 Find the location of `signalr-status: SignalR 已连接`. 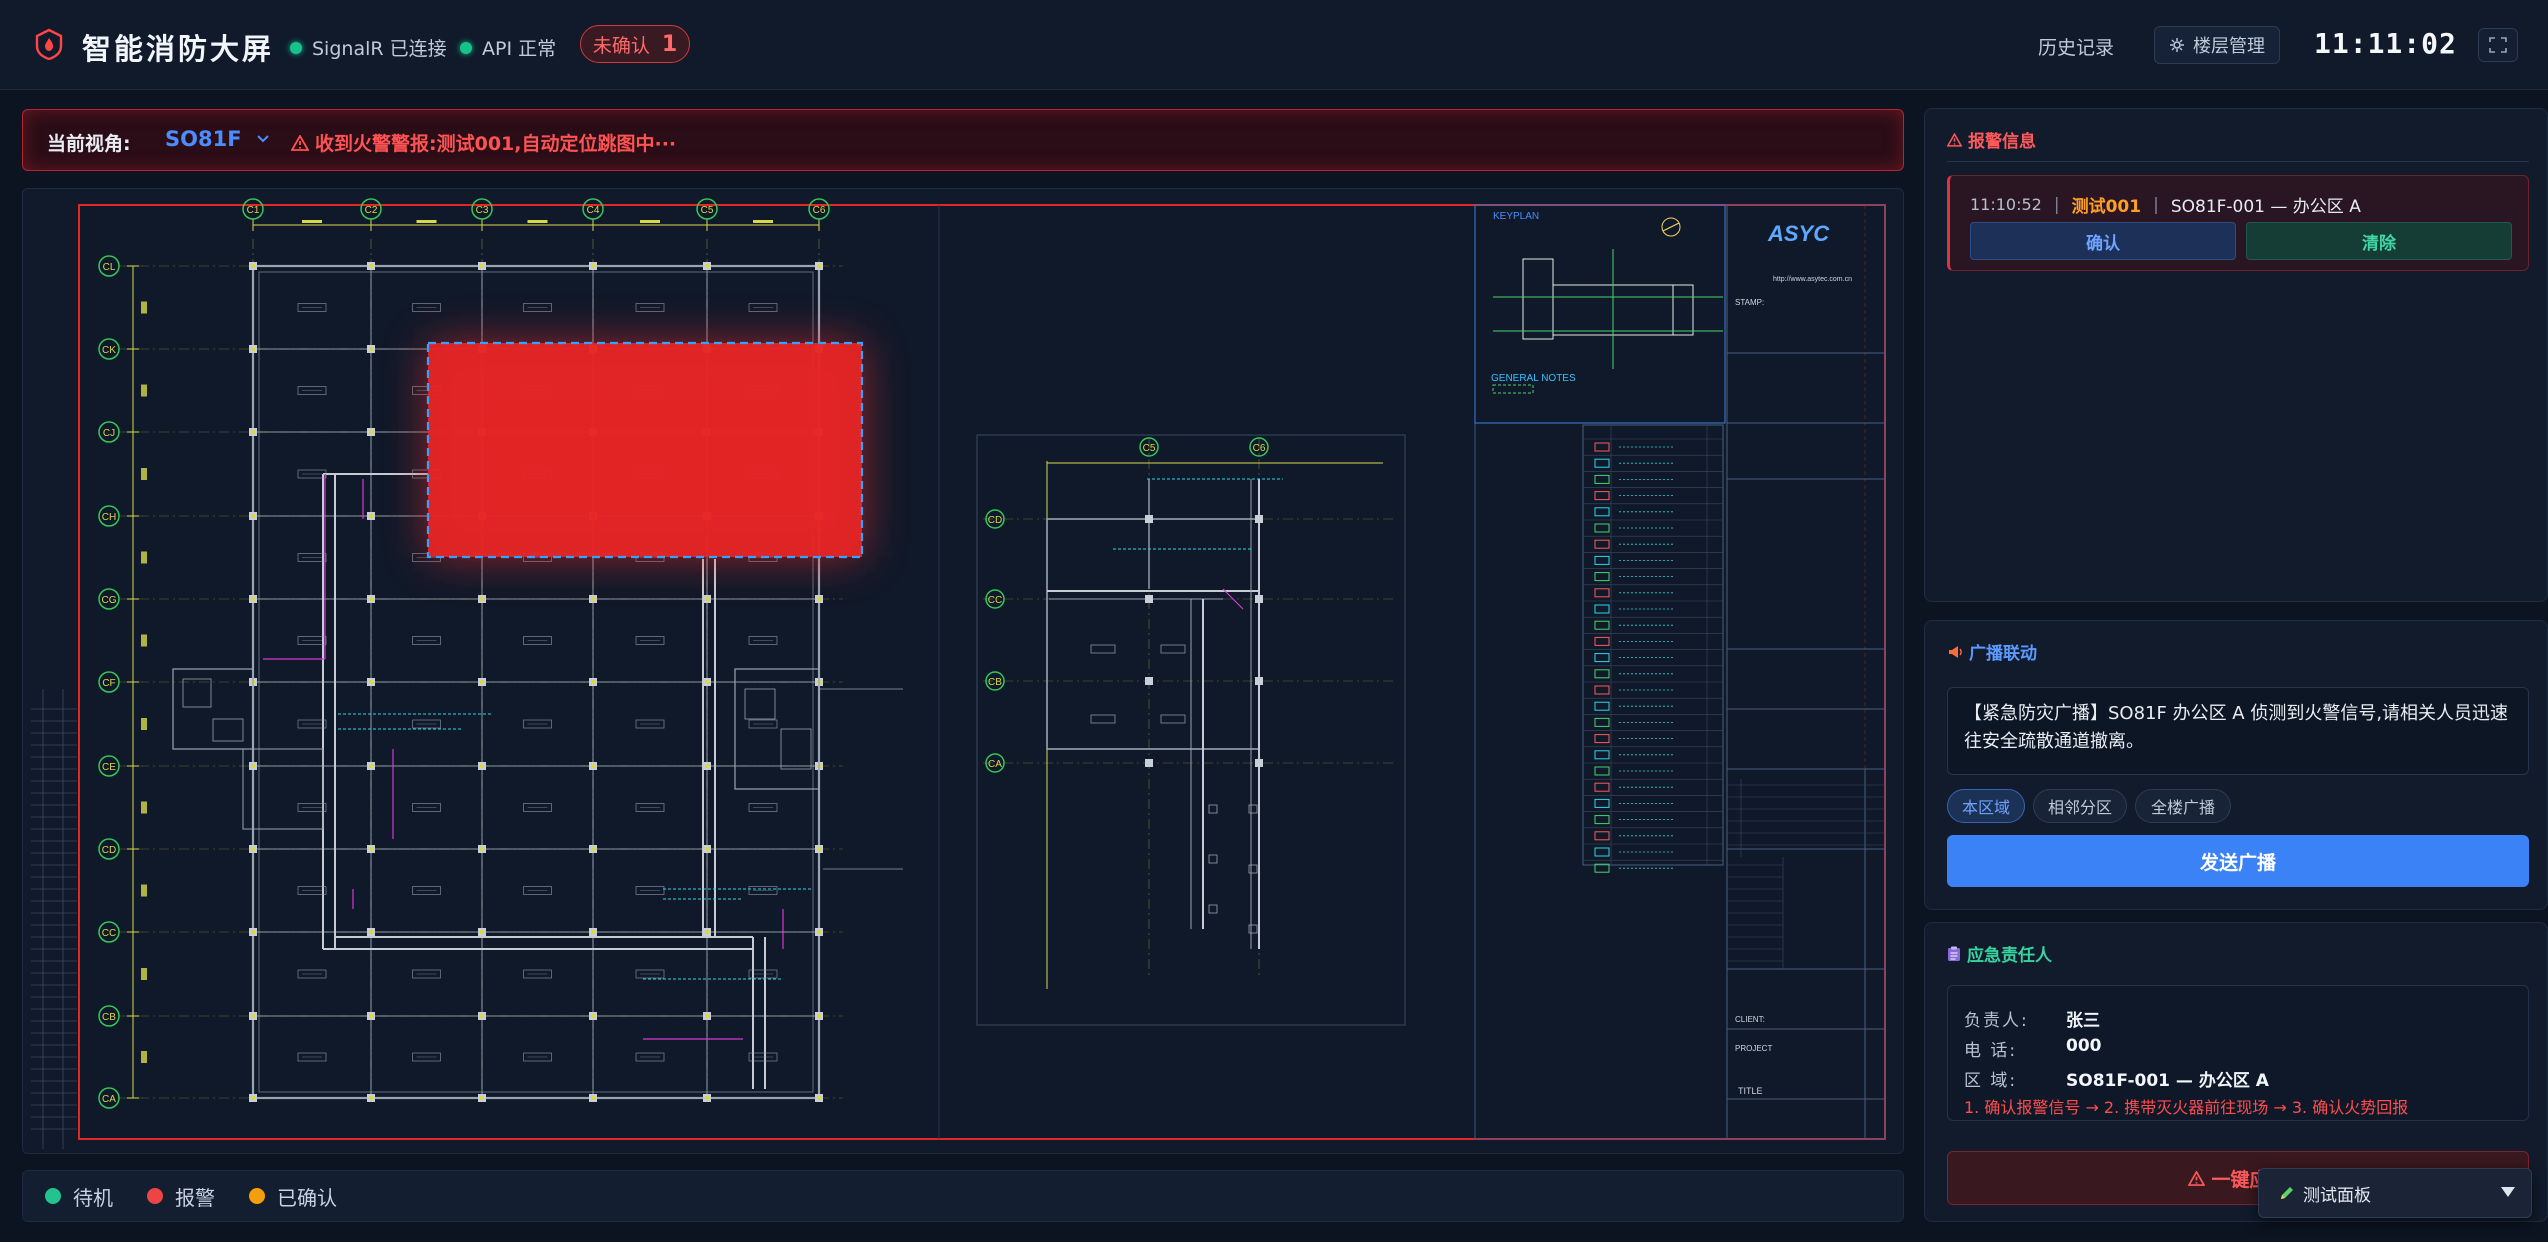

signalr-status: SignalR 已连接 is located at coordinates (368, 47).